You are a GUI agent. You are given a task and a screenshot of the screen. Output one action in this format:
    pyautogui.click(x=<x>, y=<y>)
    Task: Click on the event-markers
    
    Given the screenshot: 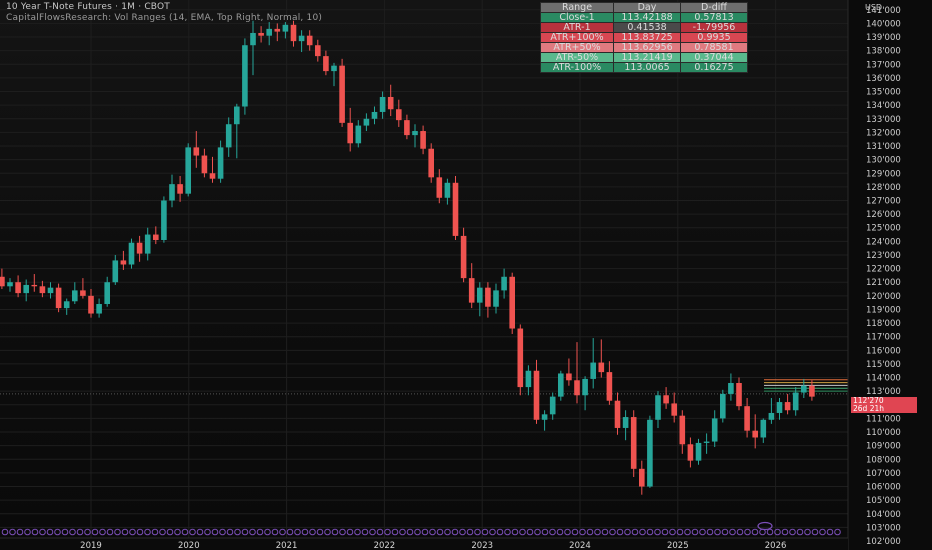 What is the action you would take?
    pyautogui.click(x=421, y=528)
    